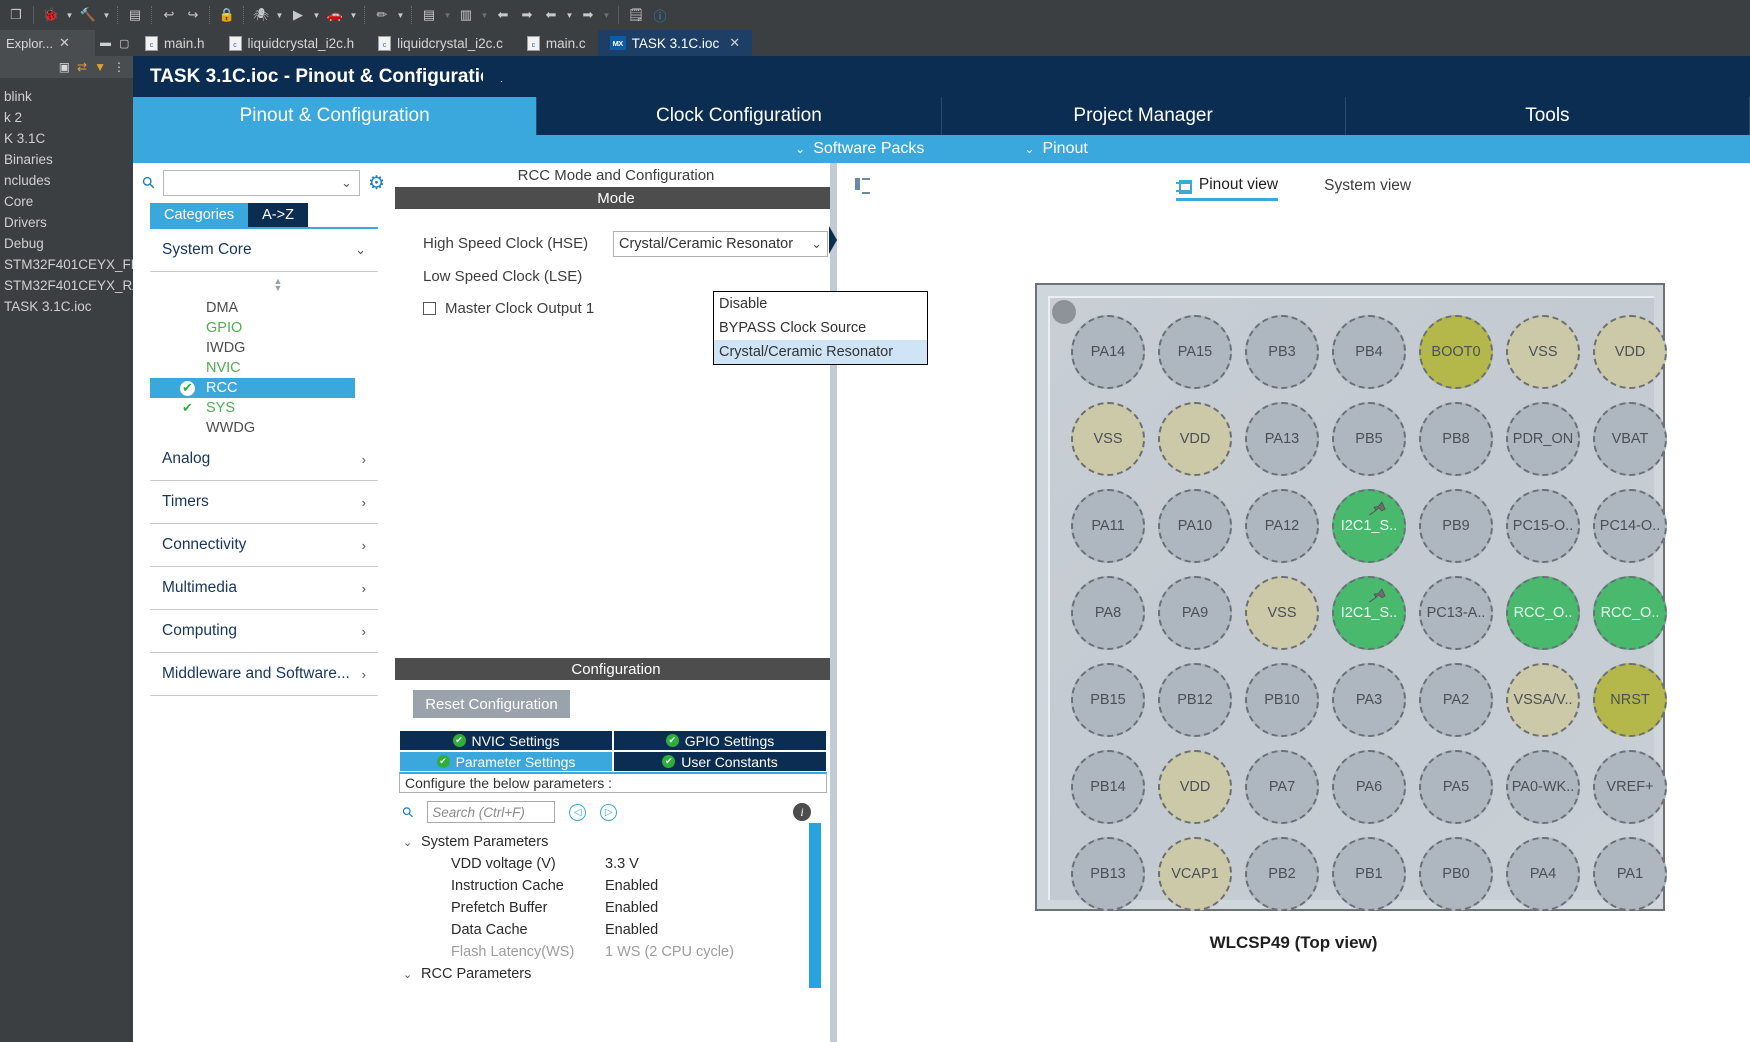 Image resolution: width=1750 pixels, height=1042 pixels. Describe the element at coordinates (264, 588) in the screenshot. I see `category-group-4: Multimedia ›` at that location.